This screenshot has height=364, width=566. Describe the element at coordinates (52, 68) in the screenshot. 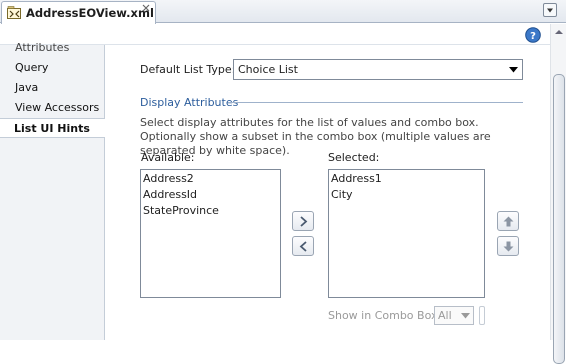

I see `sidebar-item-query: Query` at that location.